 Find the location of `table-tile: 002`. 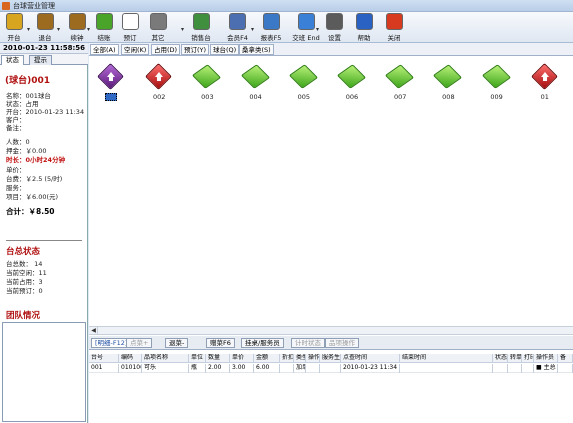

table-tile: 002 is located at coordinates (159, 85).